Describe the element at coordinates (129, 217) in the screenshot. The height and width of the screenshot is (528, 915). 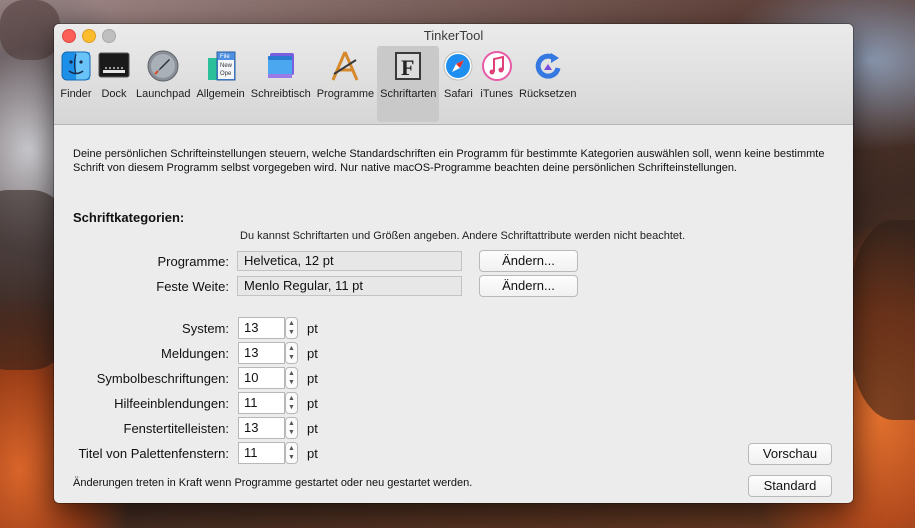
I see `section-title: Schriftkategorien:` at that location.